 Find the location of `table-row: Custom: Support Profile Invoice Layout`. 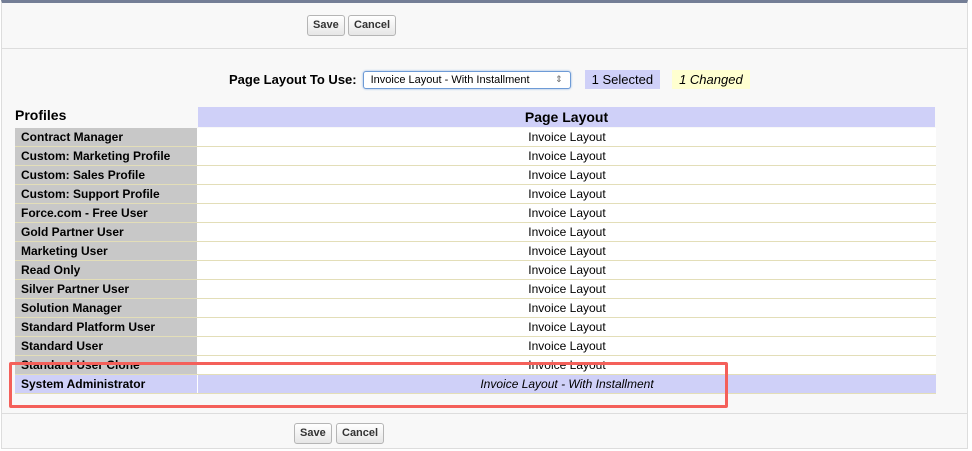

table-row: Custom: Support Profile Invoice Layout is located at coordinates (475, 194).